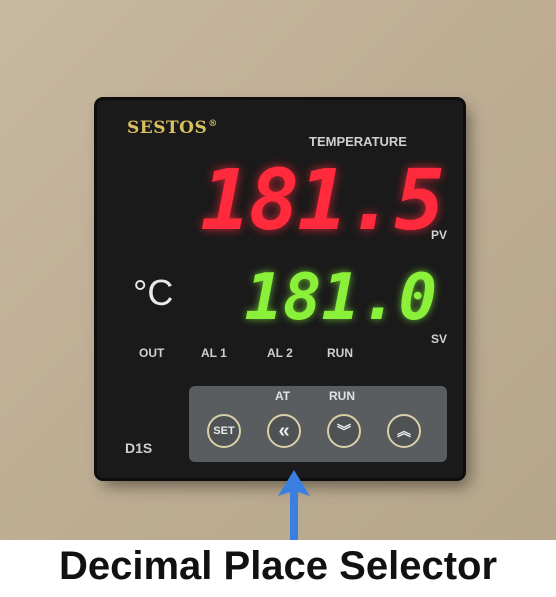 This screenshot has width=556, height=597. Describe the element at coordinates (322, 200) in the screenshot. I see `pv-display: 181.5` at that location.